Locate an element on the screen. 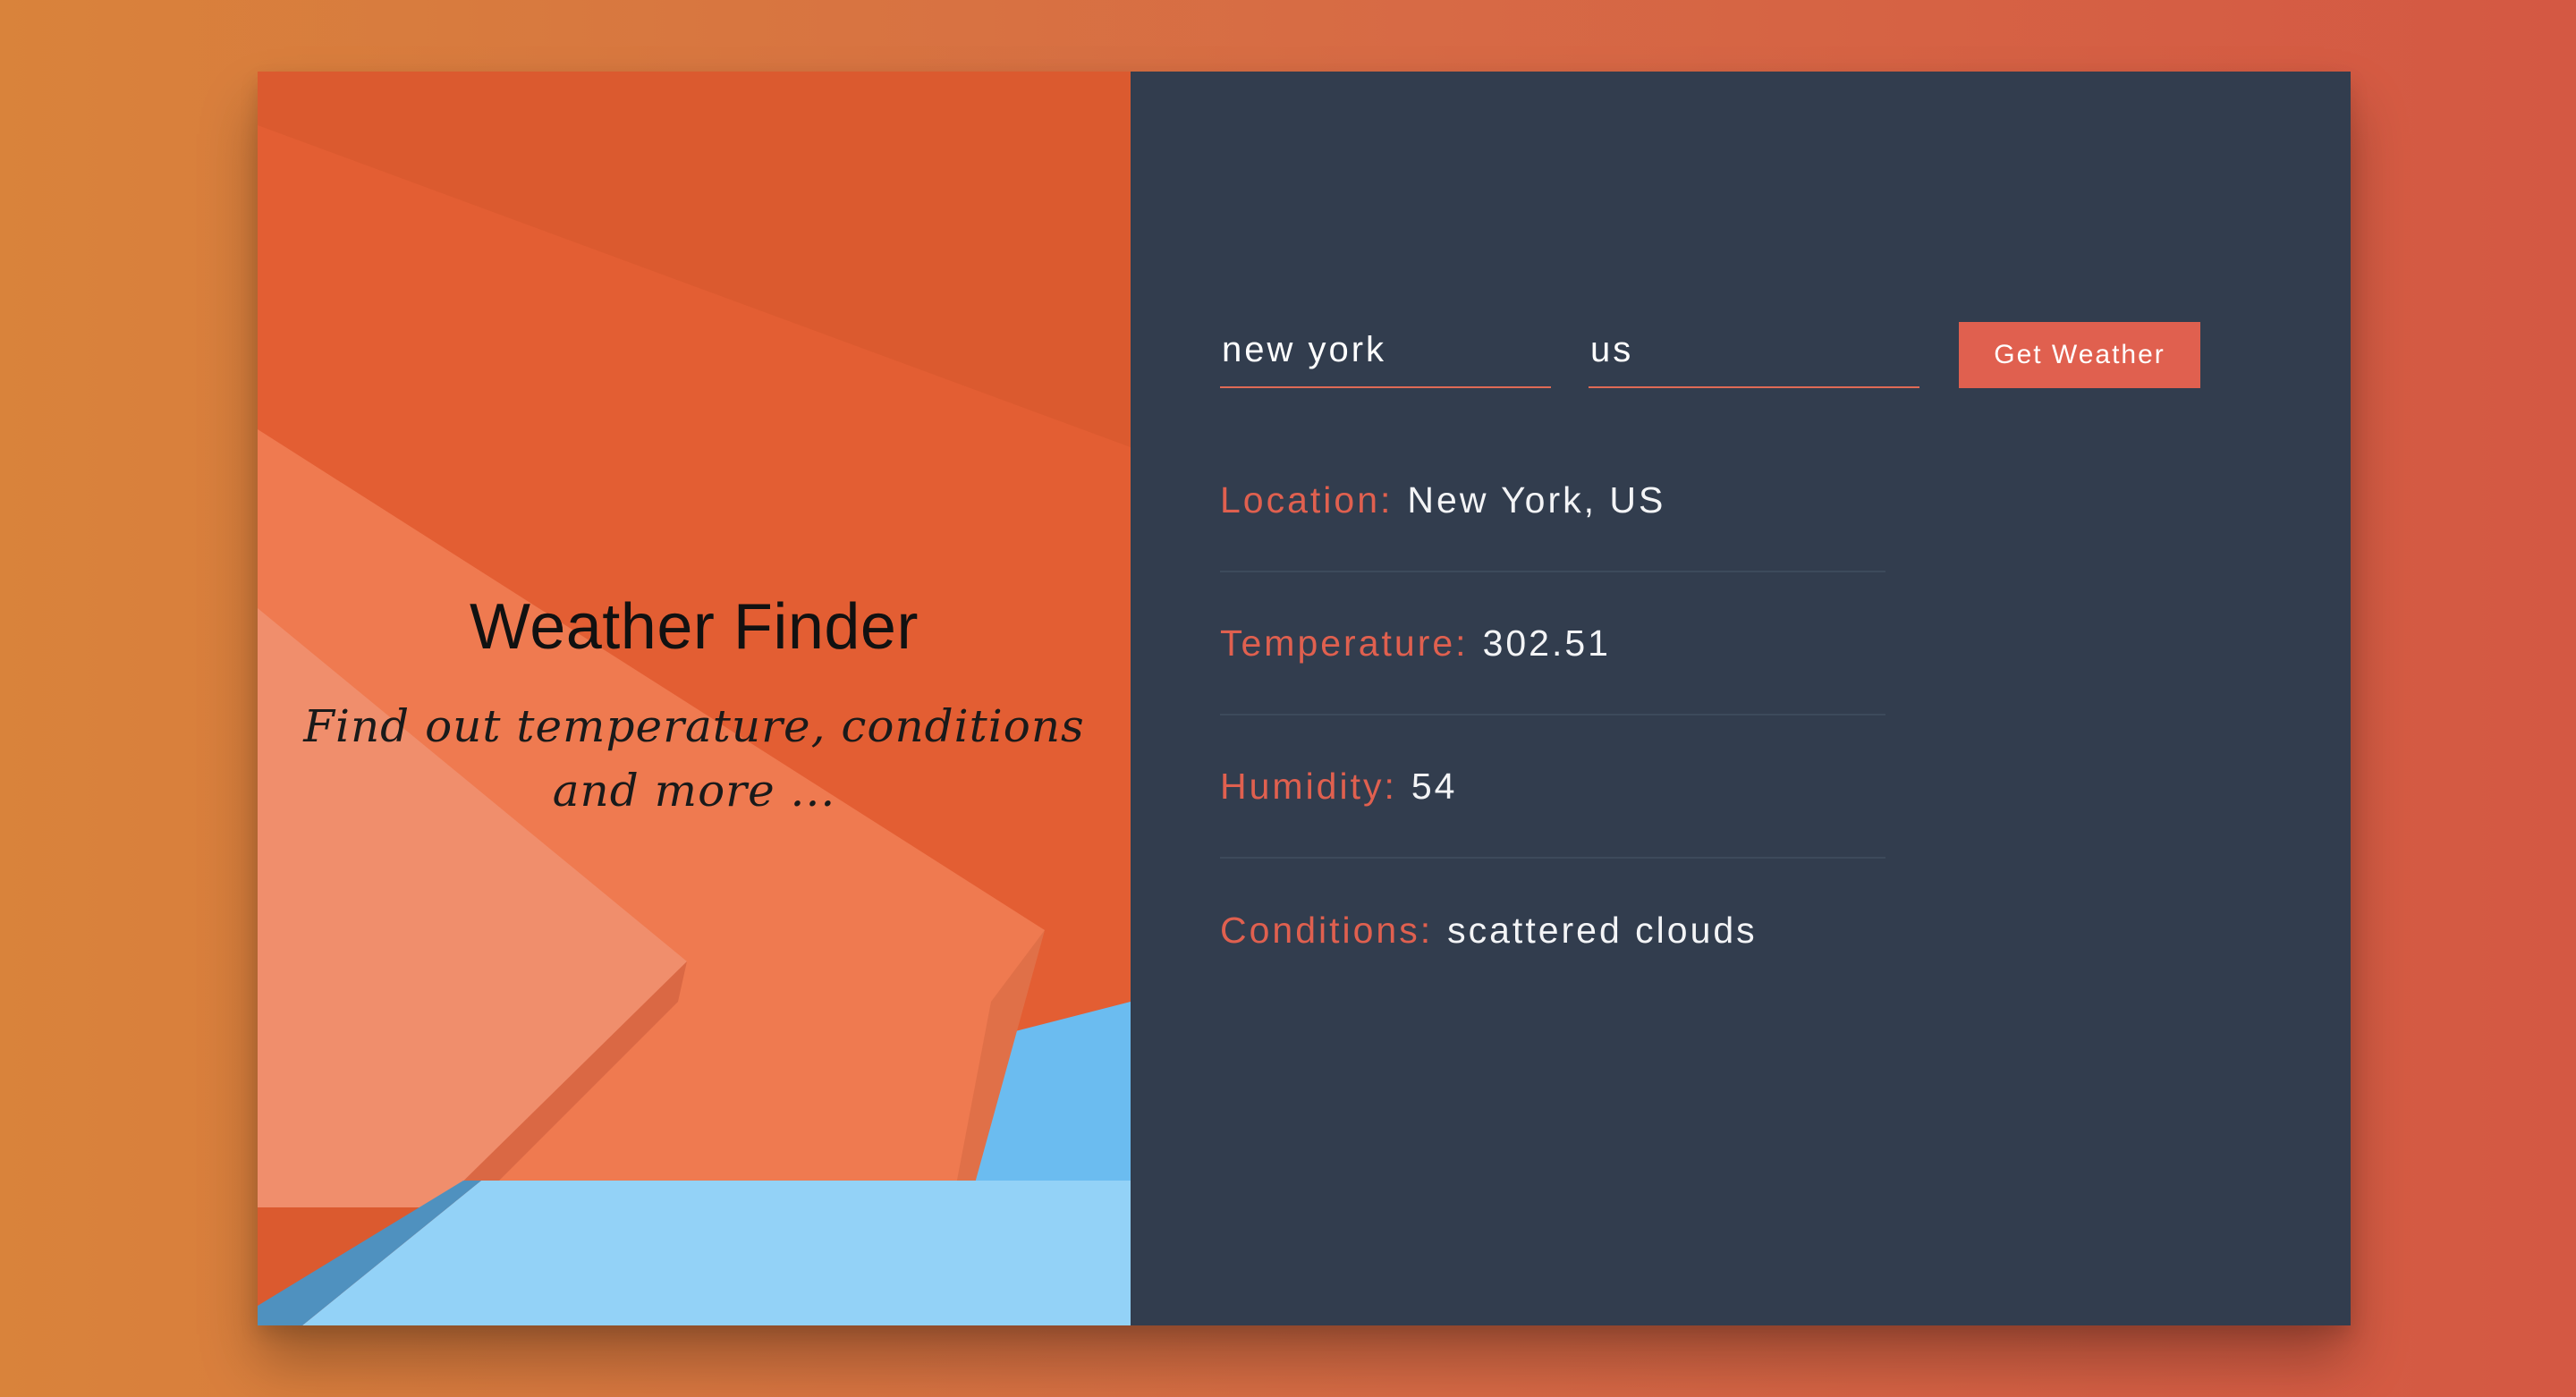 This screenshot has height=1397, width=2576. weather-form: Get Weather is located at coordinates (1710, 355).